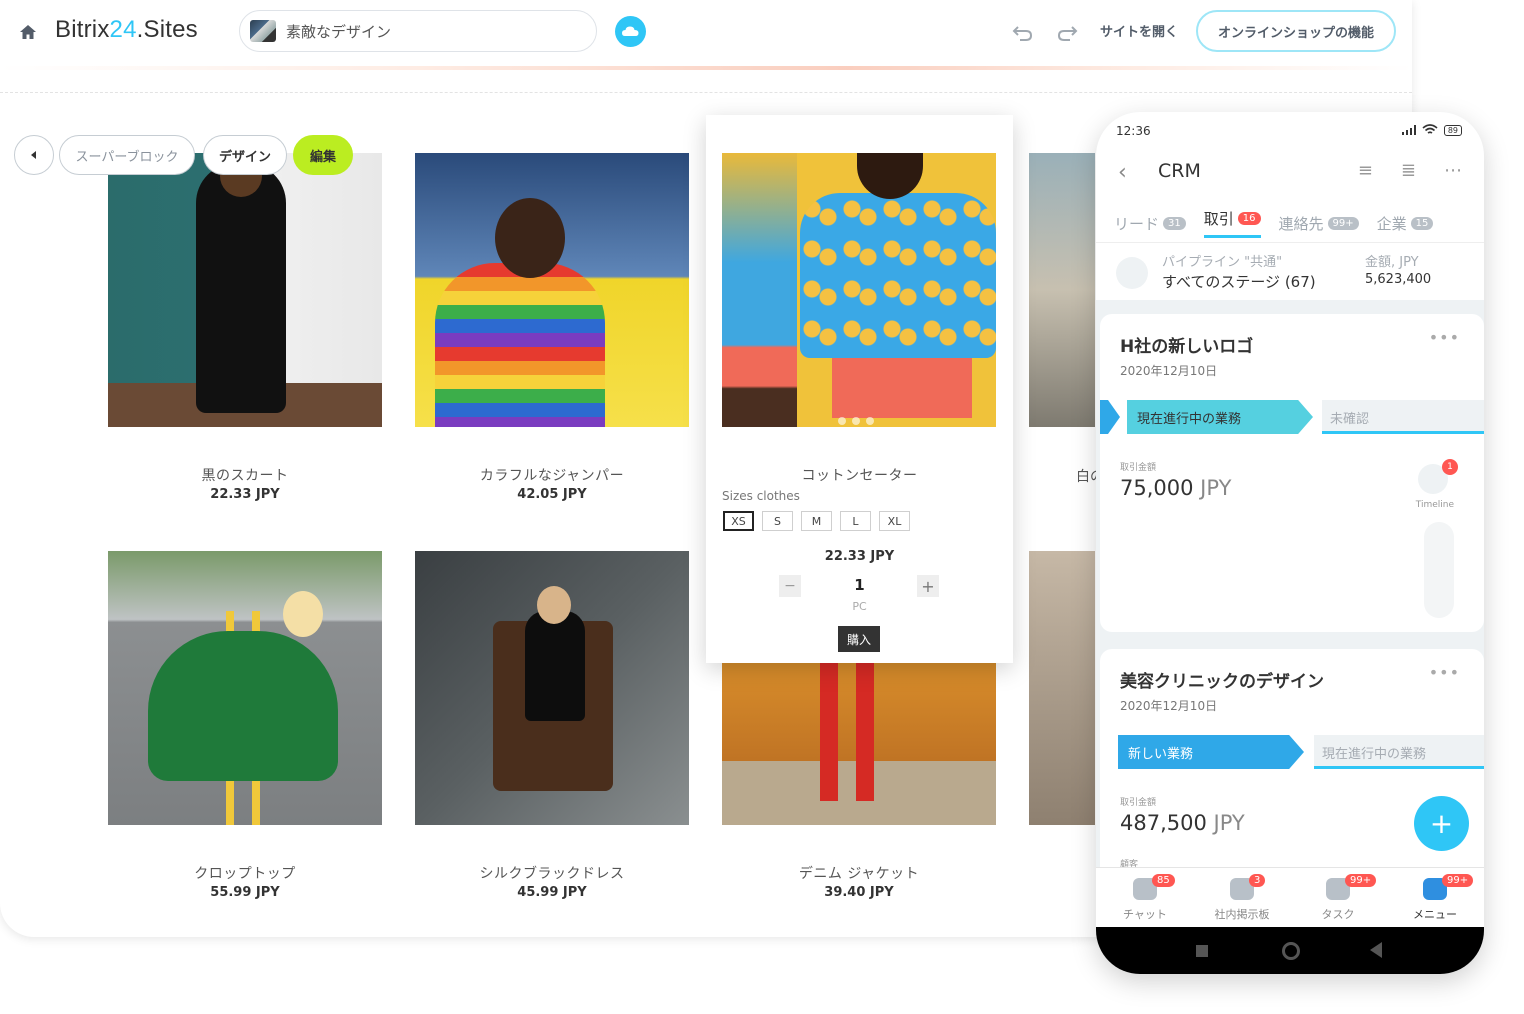 The height and width of the screenshot is (1014, 1524). What do you see at coordinates (859, 639) in the screenshot?
I see `buy-button: 購入` at bounding box center [859, 639].